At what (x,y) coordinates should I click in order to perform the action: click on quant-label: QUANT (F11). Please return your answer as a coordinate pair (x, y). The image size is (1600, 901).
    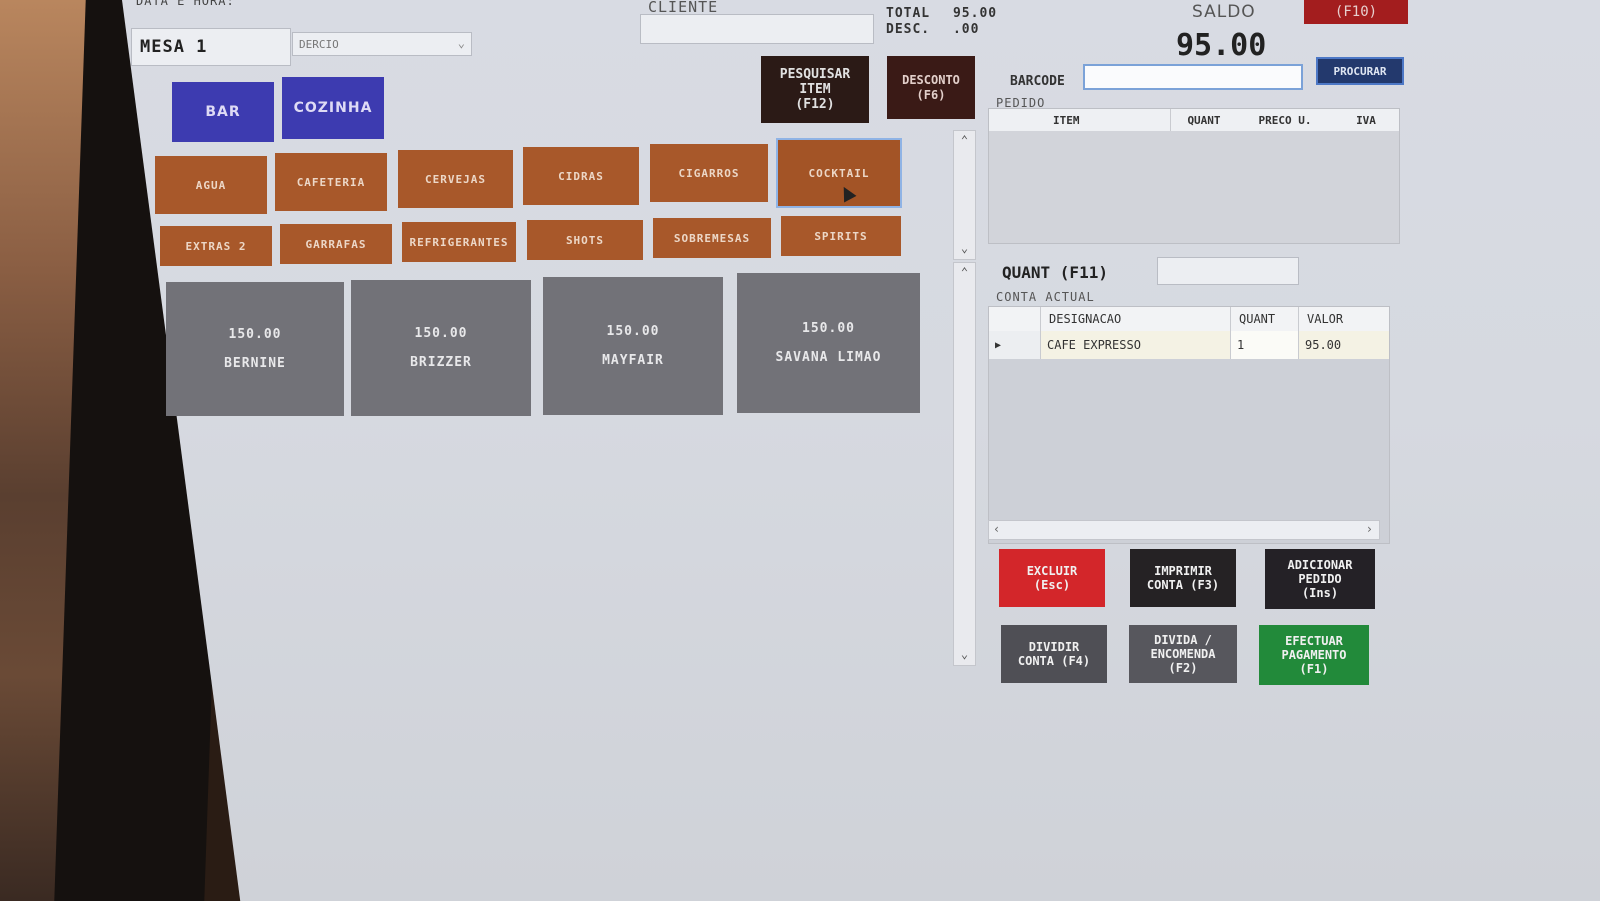
    Looking at the image, I should click on (1055, 272).